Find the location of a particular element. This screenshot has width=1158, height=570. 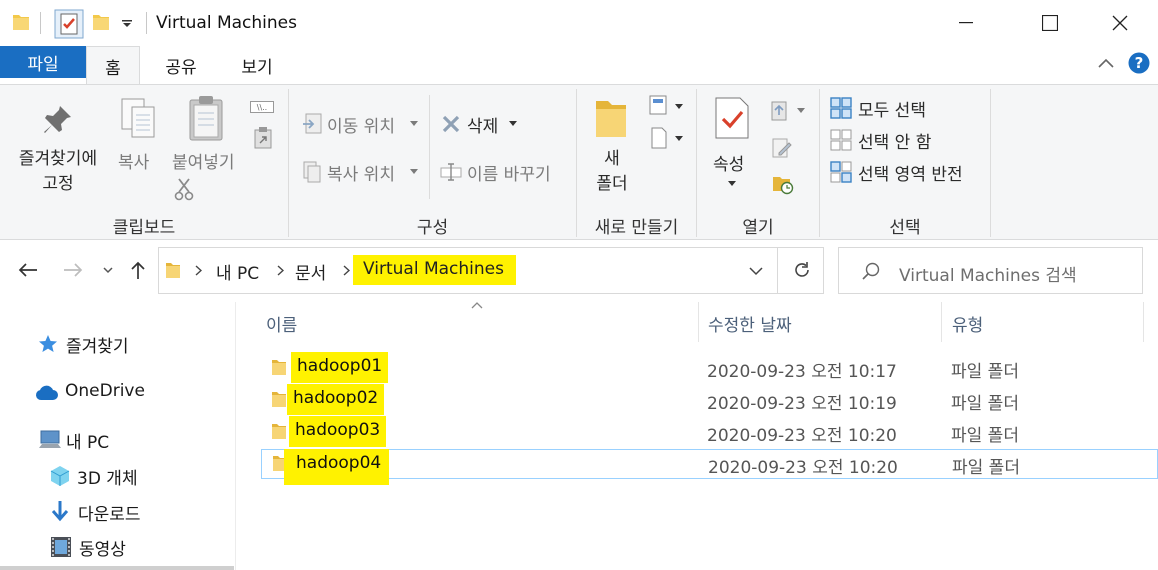

edit-icon is located at coordinates (782, 148).